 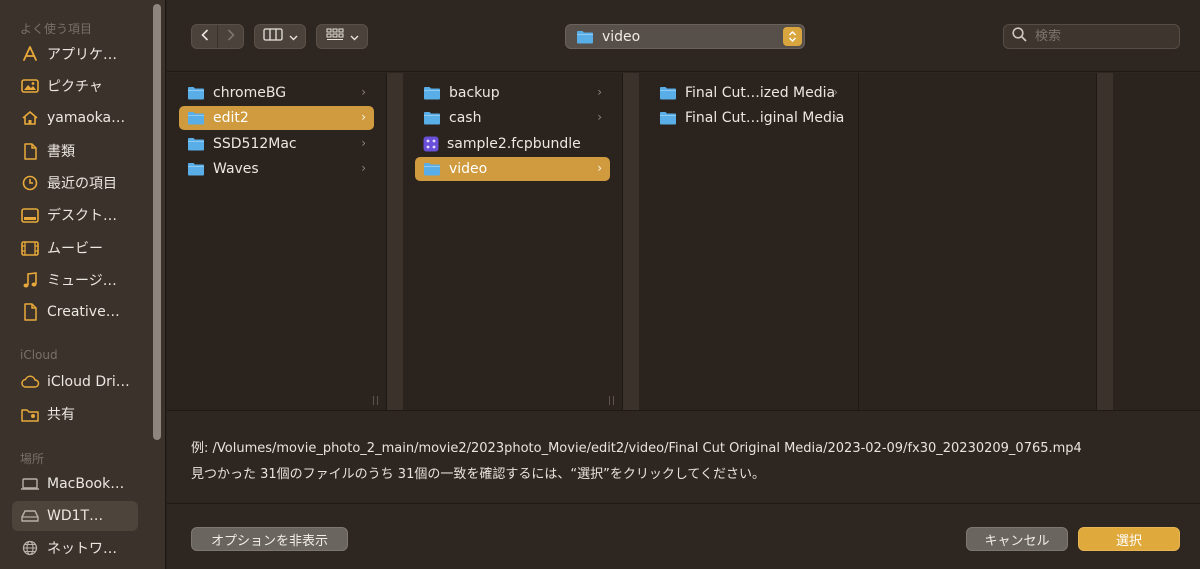 I want to click on list-item-label: Final Cut…ized Media, so click(x=760, y=93).